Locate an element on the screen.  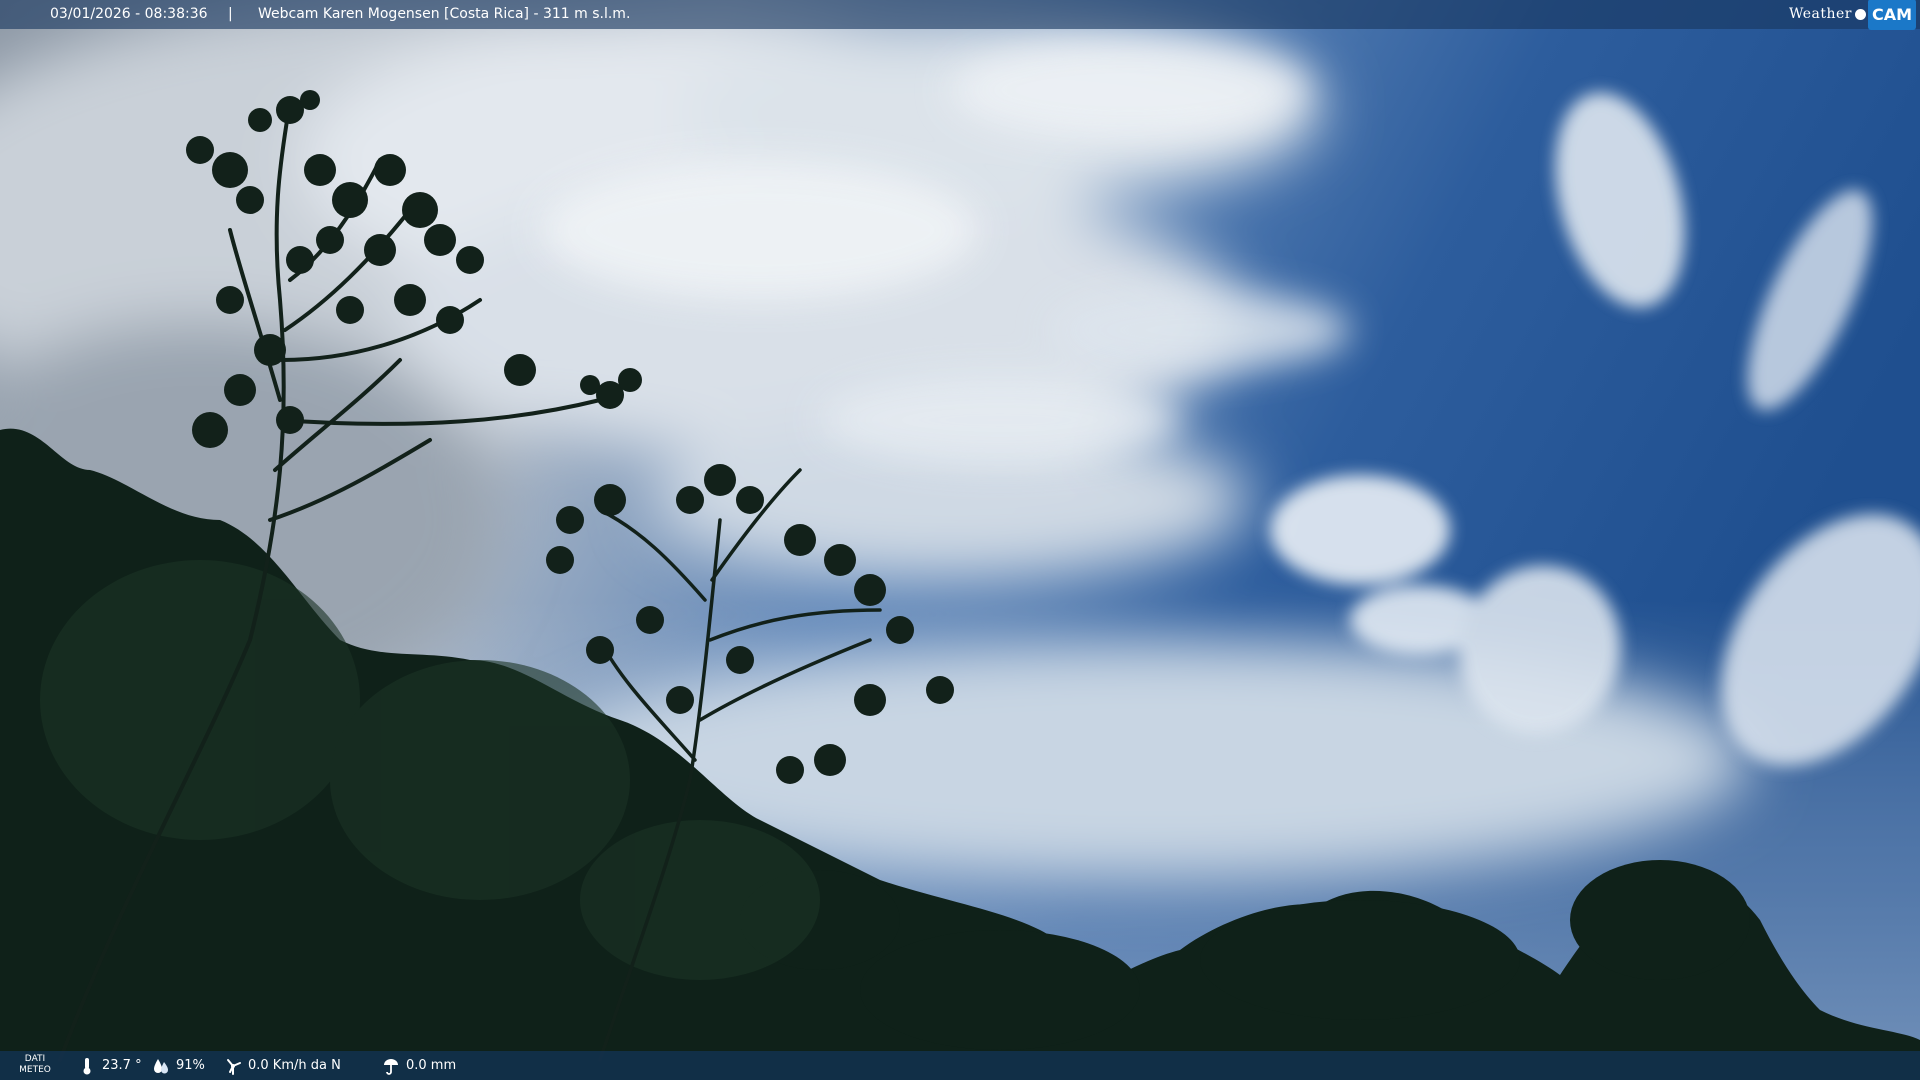
rain-icon is located at coordinates (391, 1066).